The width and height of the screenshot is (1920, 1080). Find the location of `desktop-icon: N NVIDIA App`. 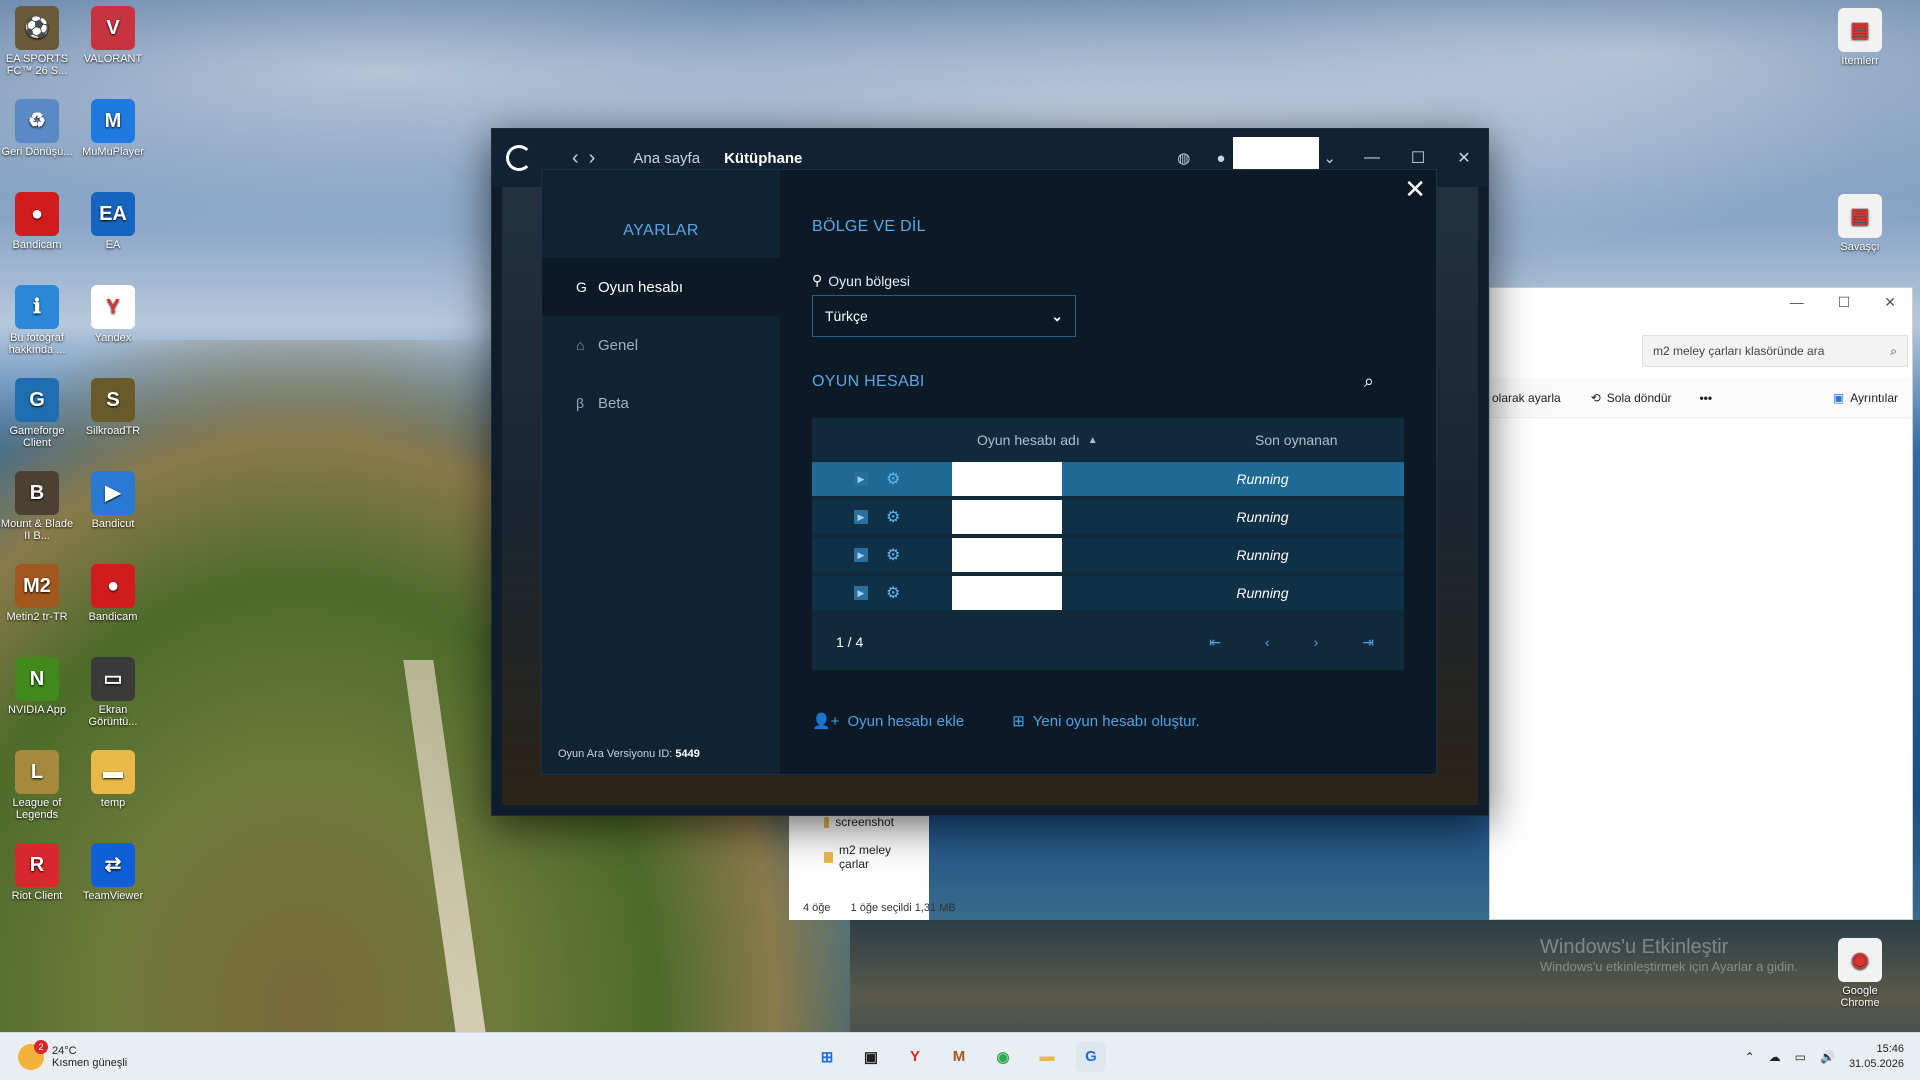

desktop-icon: N NVIDIA App is located at coordinates (37, 686).